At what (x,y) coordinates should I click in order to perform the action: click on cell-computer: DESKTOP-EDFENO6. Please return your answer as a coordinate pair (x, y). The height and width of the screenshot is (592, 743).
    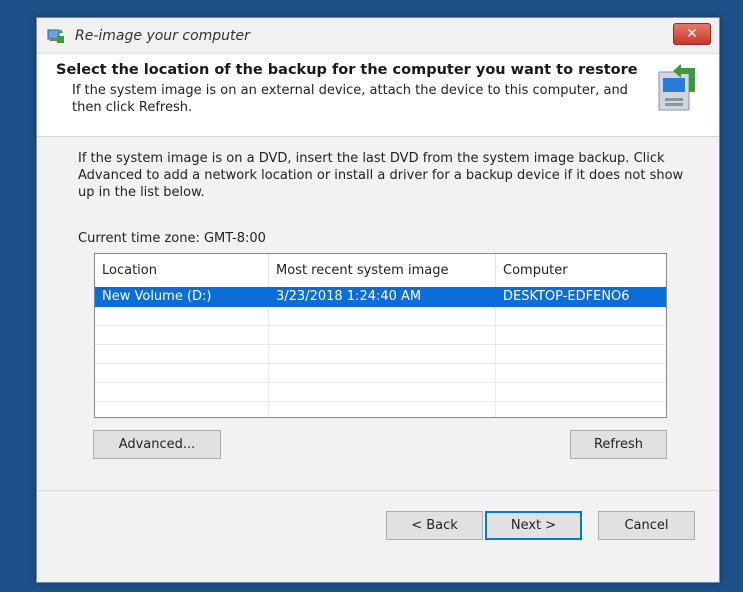
    Looking at the image, I should click on (566, 296).